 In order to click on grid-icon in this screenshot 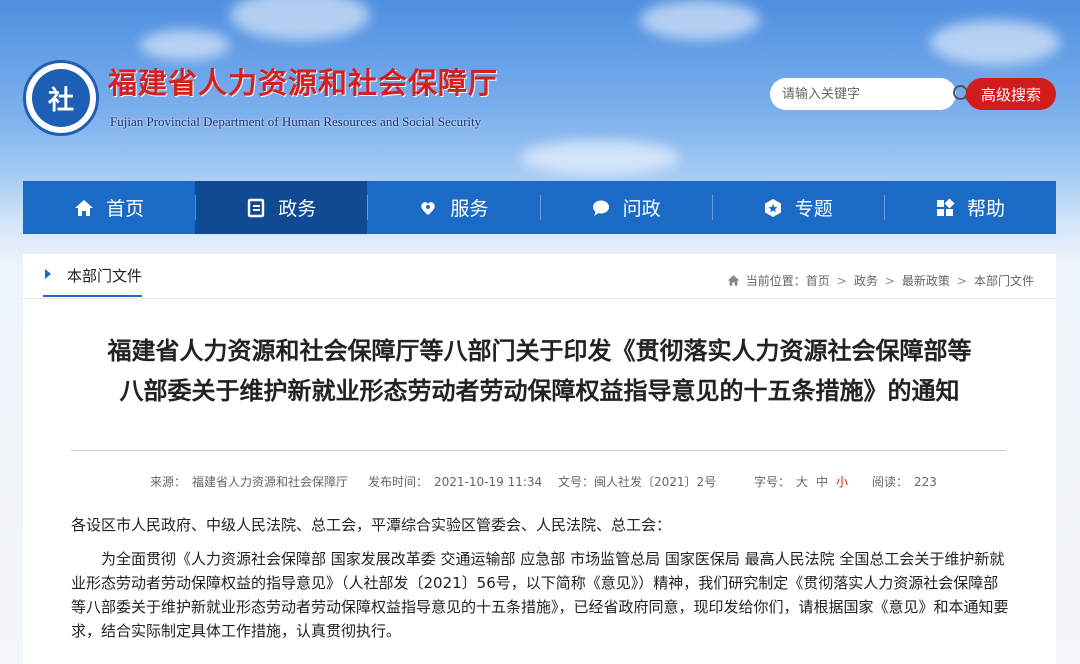, I will do `click(946, 208)`.